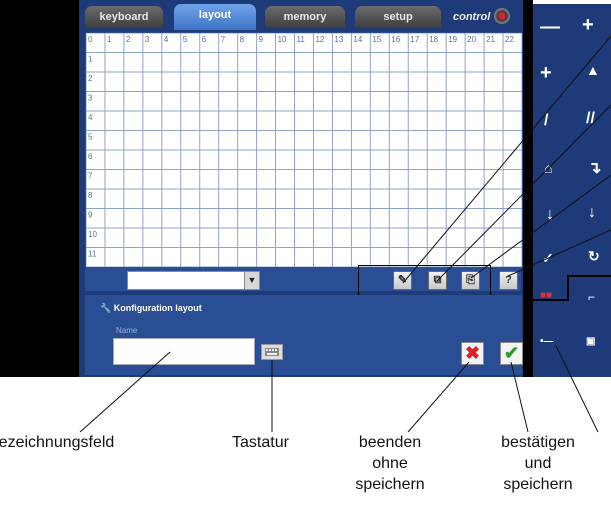 The width and height of the screenshot is (611, 509). What do you see at coordinates (594, 256) in the screenshot?
I see `rotate-icon: ↻` at bounding box center [594, 256].